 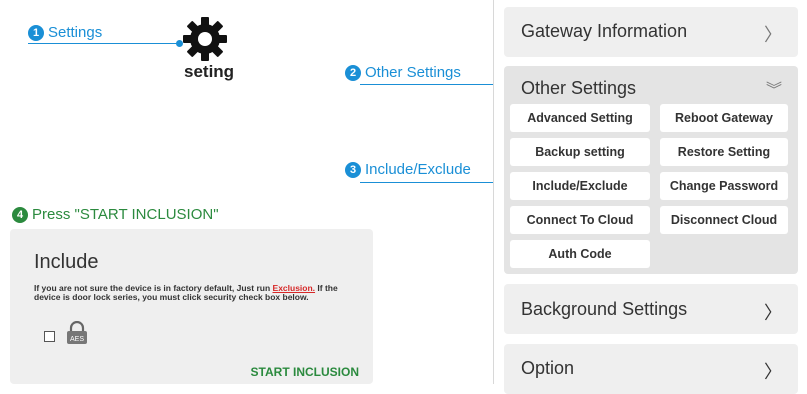 I want to click on connect-to-cloud-button: Connect To Cloud, so click(x=580, y=220).